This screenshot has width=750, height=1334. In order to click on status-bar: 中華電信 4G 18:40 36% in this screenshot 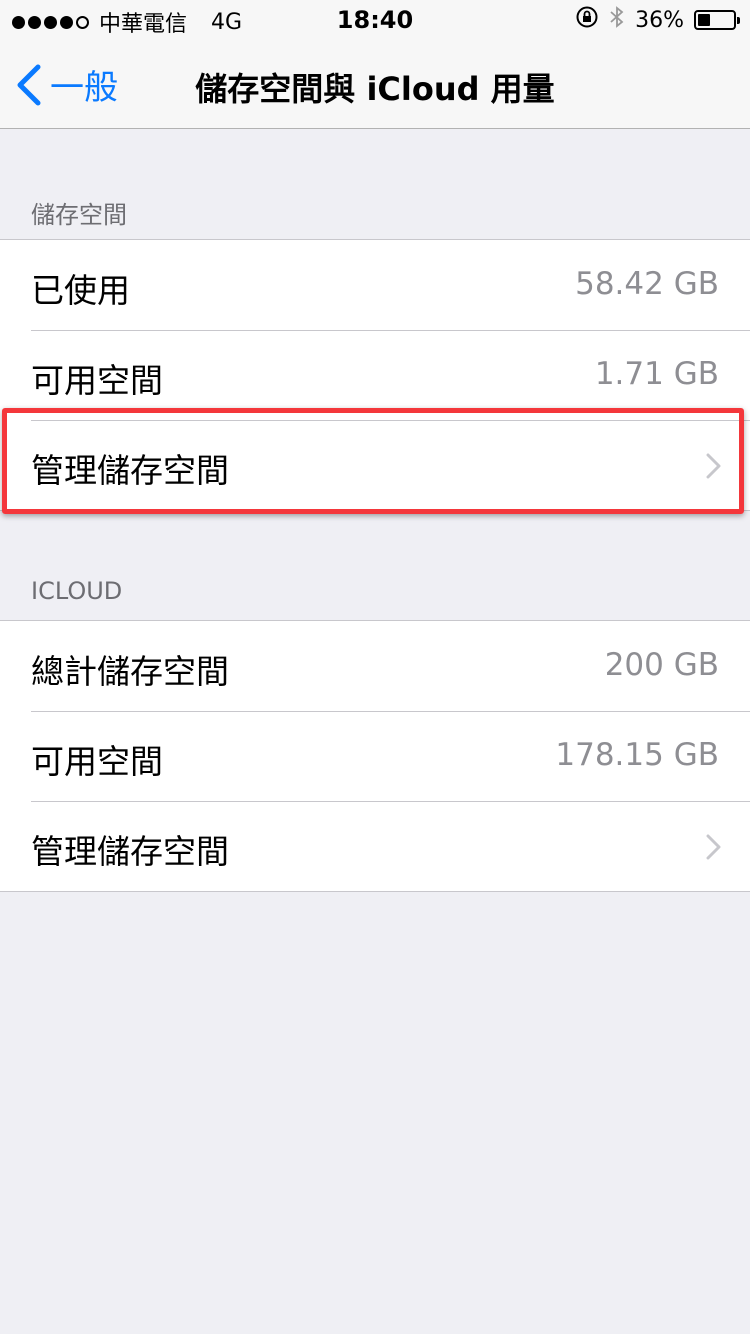, I will do `click(375, 20)`.